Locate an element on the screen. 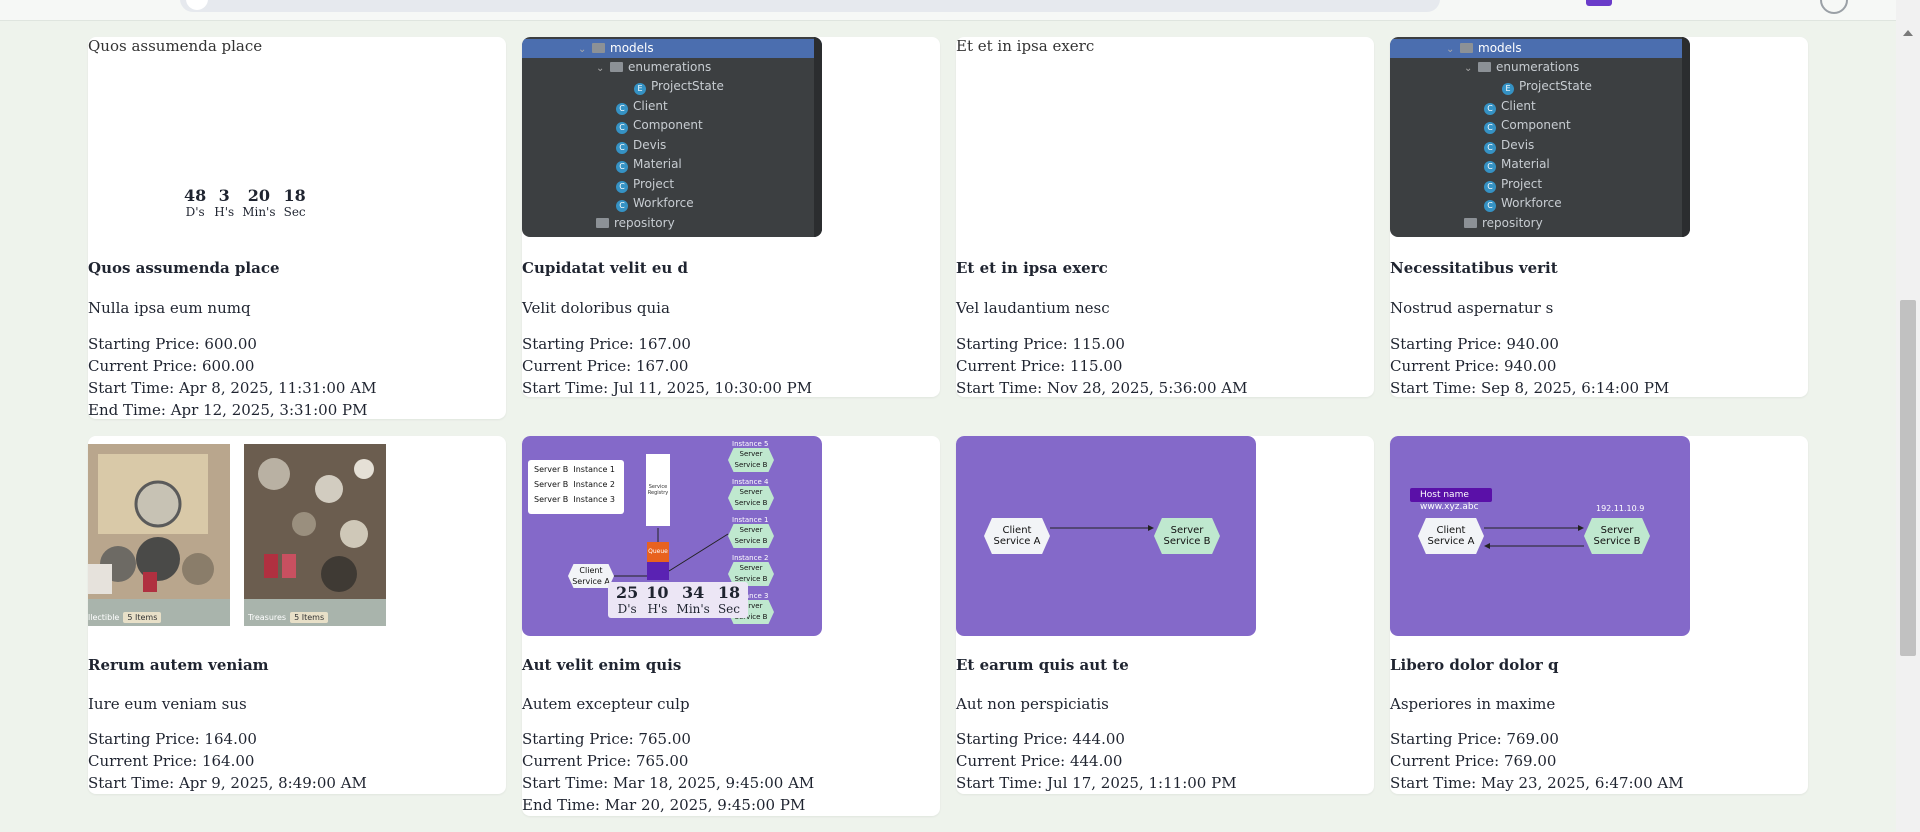 The height and width of the screenshot is (832, 1920). auction-title: Et earum quis aut te is located at coordinates (1042, 665).